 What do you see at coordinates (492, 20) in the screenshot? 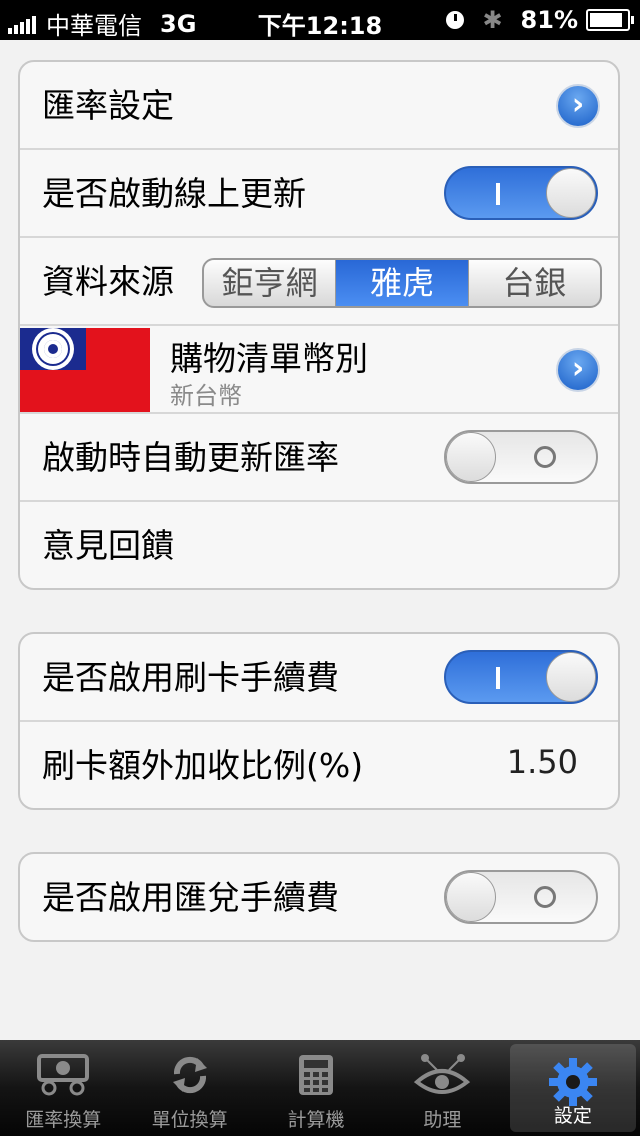
I see `bluetooth-icon: ✱` at bounding box center [492, 20].